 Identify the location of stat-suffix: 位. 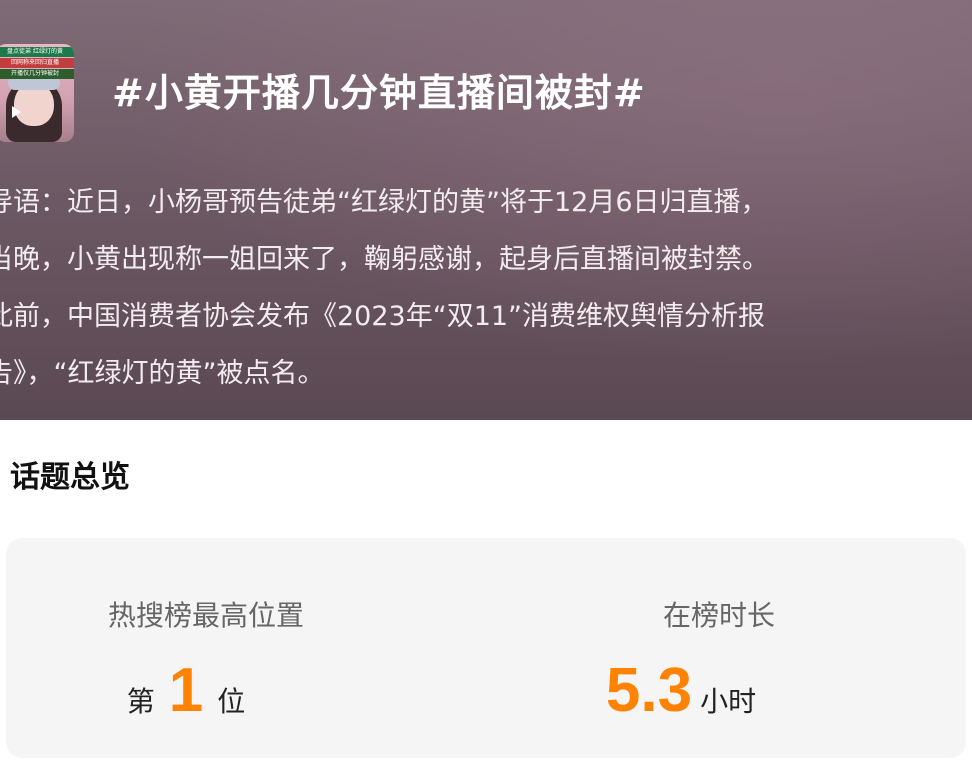
(231, 701).